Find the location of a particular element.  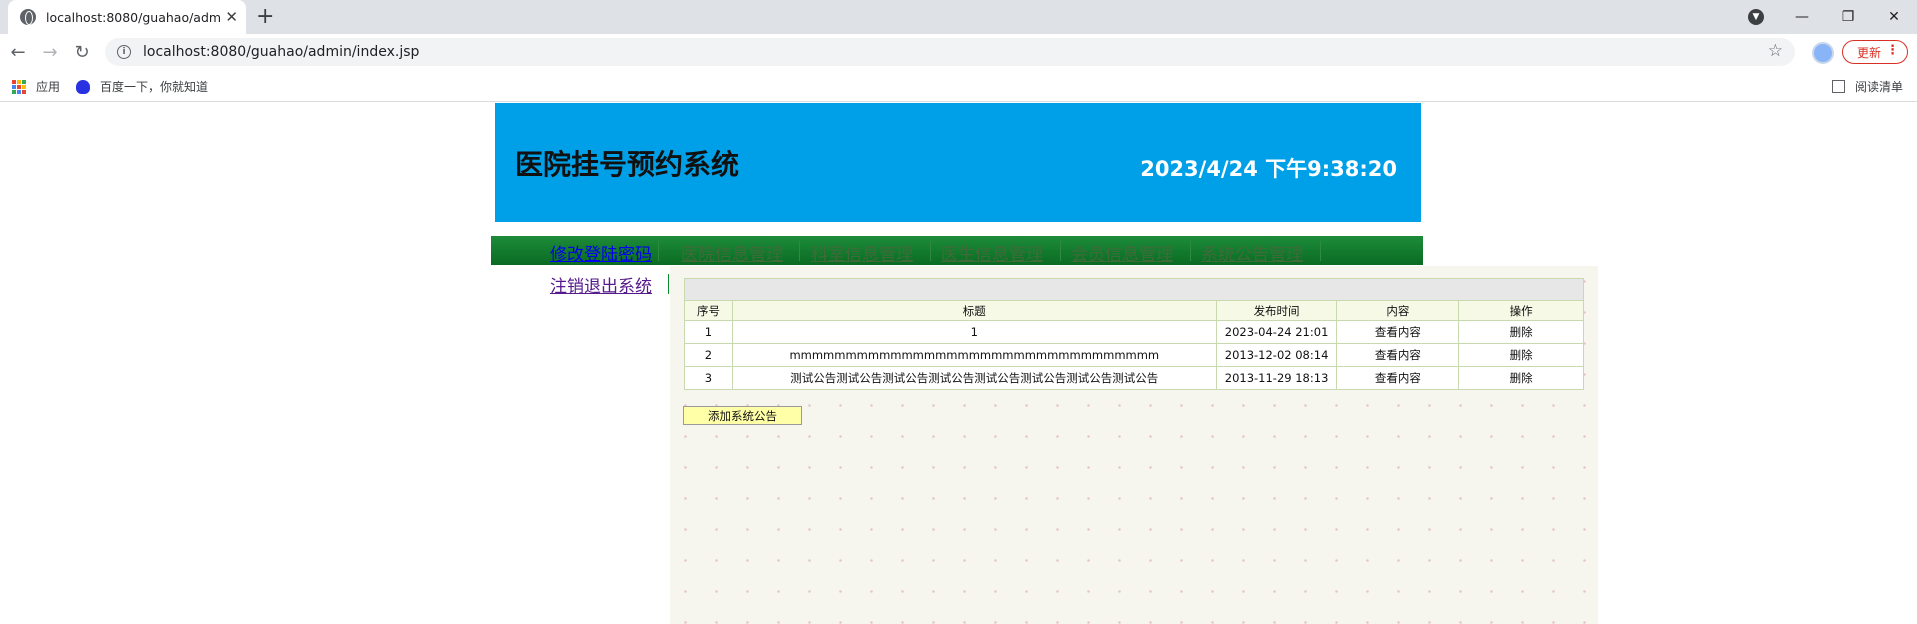

column-header: 内容 is located at coordinates (1398, 310).